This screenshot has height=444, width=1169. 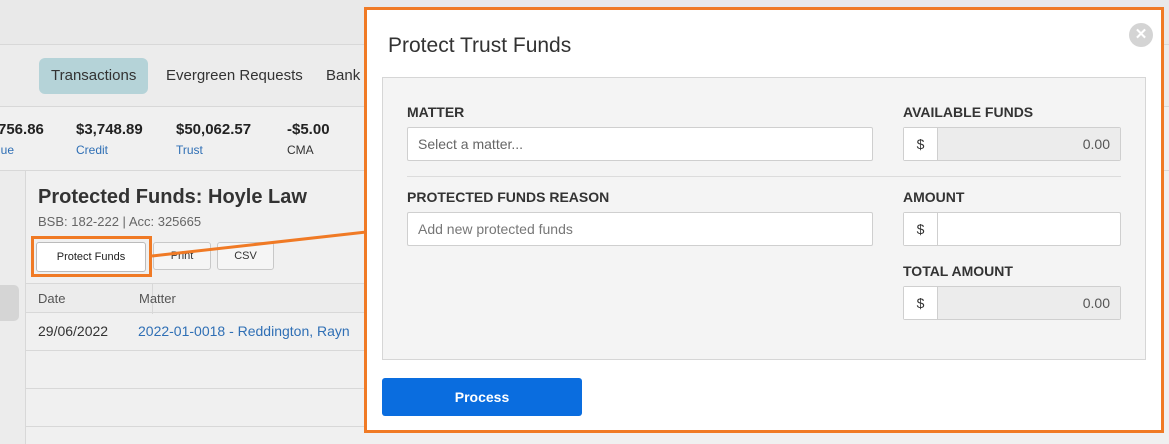 What do you see at coordinates (244, 331) in the screenshot?
I see `row-matter-link: 2022-01-0018 - Reddington, Rayn` at bounding box center [244, 331].